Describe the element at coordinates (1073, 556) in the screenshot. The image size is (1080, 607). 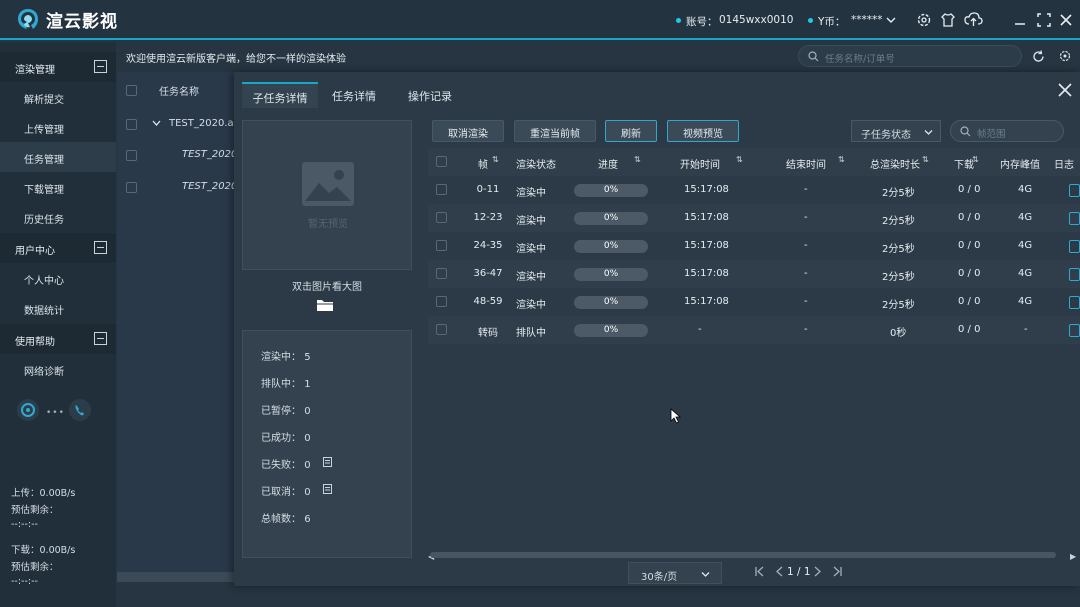
I see `scroll-right-icon: ▶` at that location.